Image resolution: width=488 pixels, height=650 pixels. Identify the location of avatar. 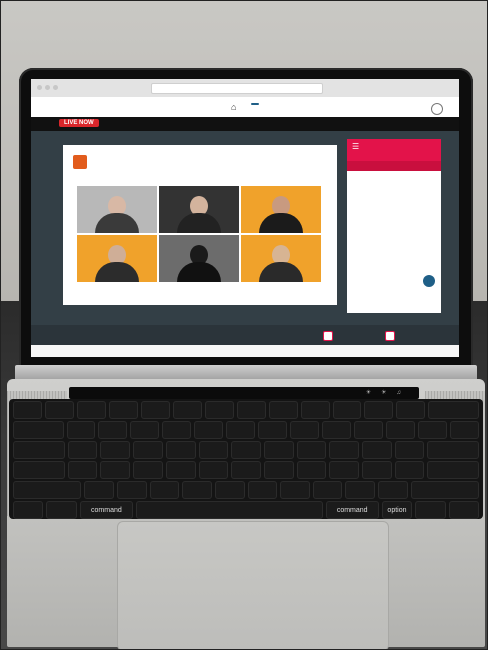
(437, 109).